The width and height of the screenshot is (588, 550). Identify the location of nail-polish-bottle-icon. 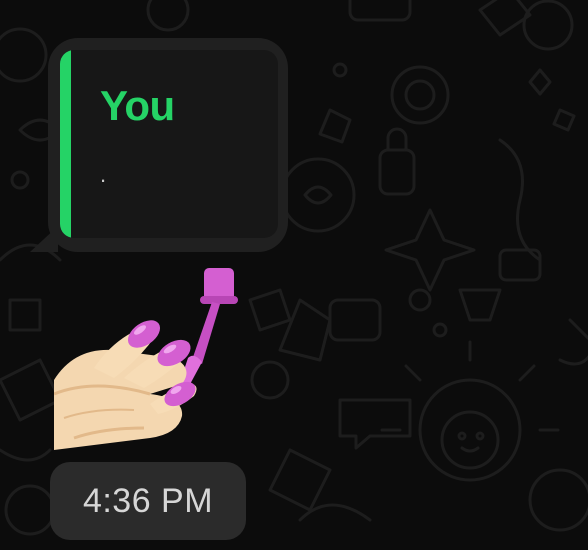
(209, 328).